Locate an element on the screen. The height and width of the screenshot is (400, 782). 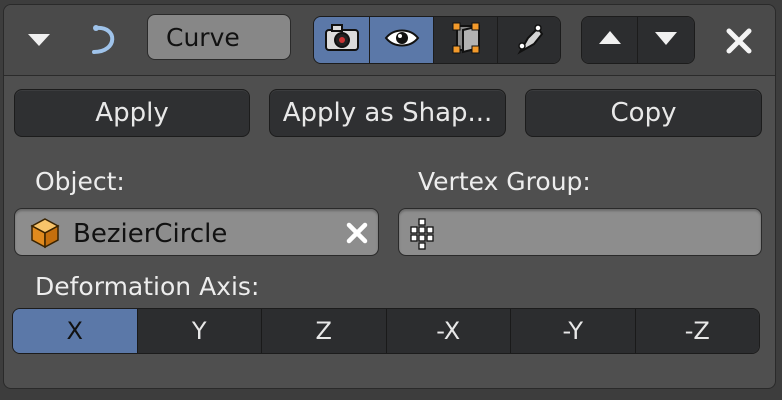
axis-option-z: Z is located at coordinates (323, 331).